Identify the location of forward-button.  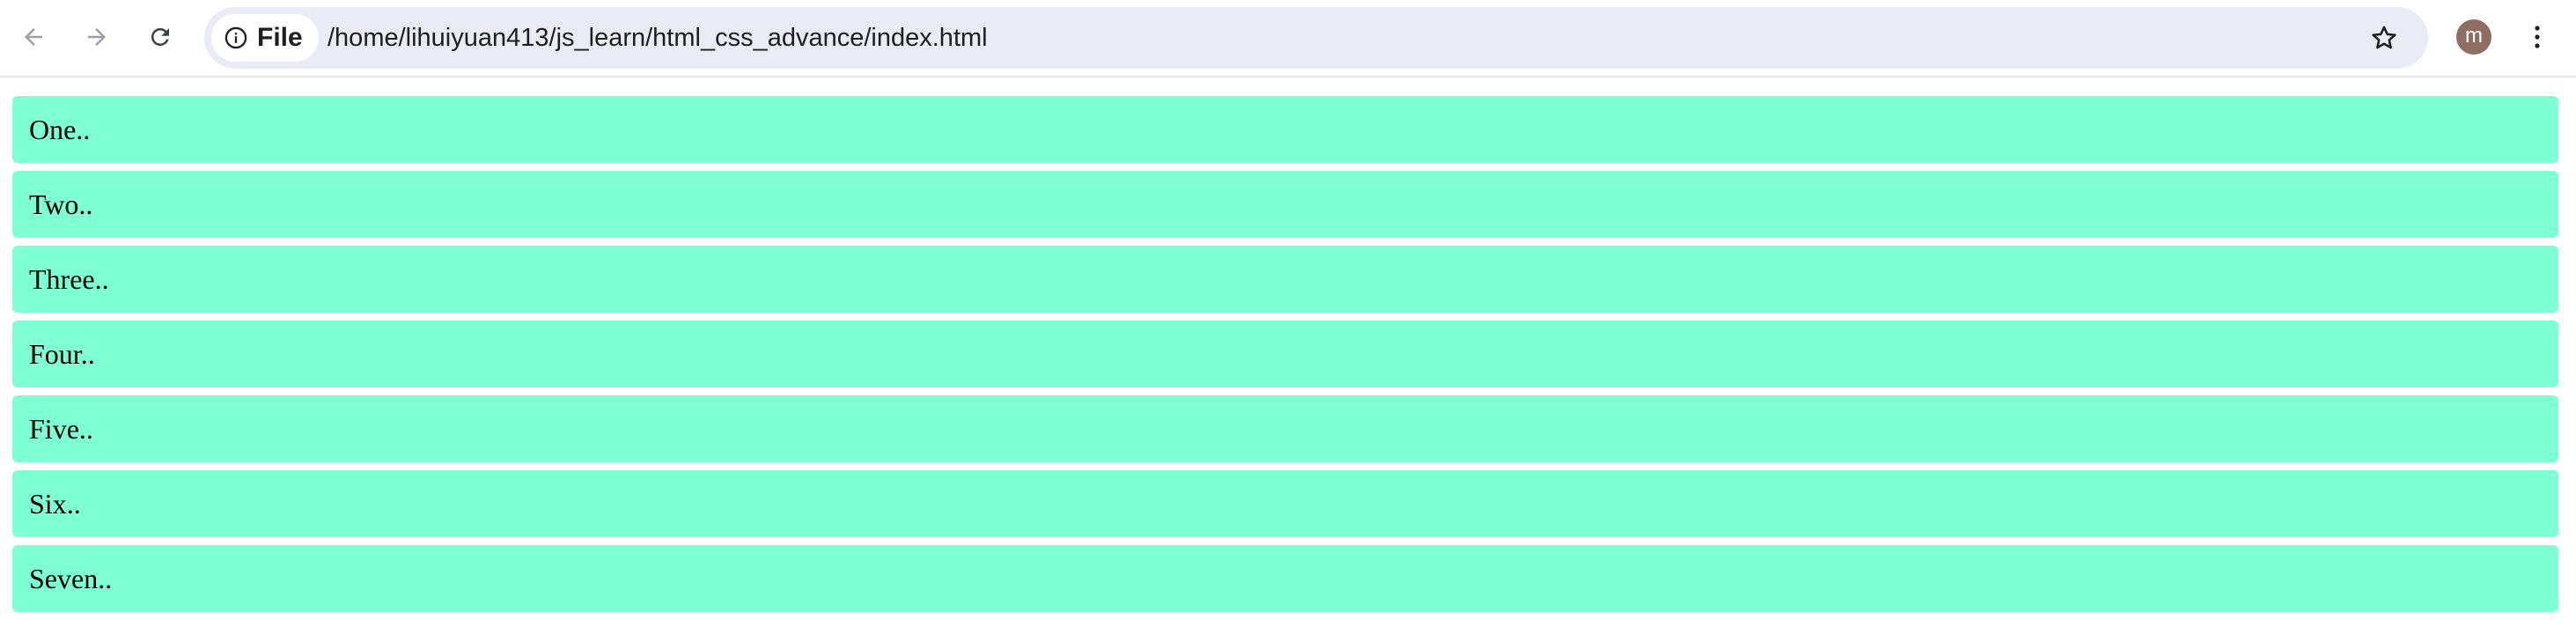
(97, 37).